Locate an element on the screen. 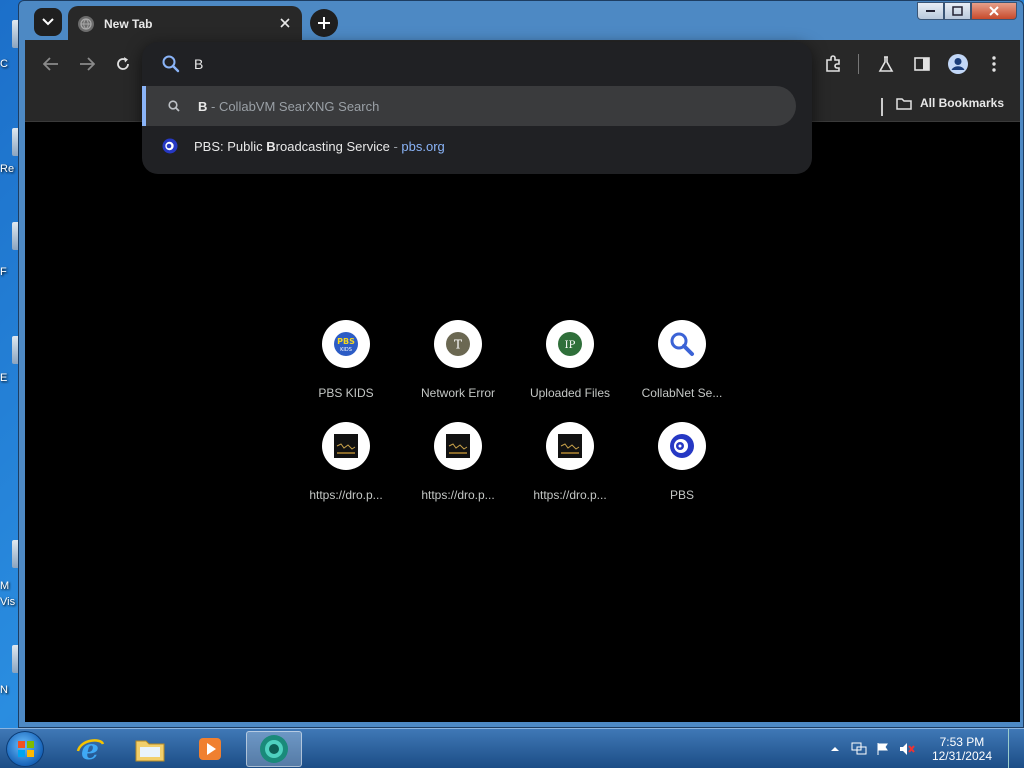 This screenshot has height=768, width=1024. shortcut-icon: PBS KIDS is located at coordinates (346, 344).